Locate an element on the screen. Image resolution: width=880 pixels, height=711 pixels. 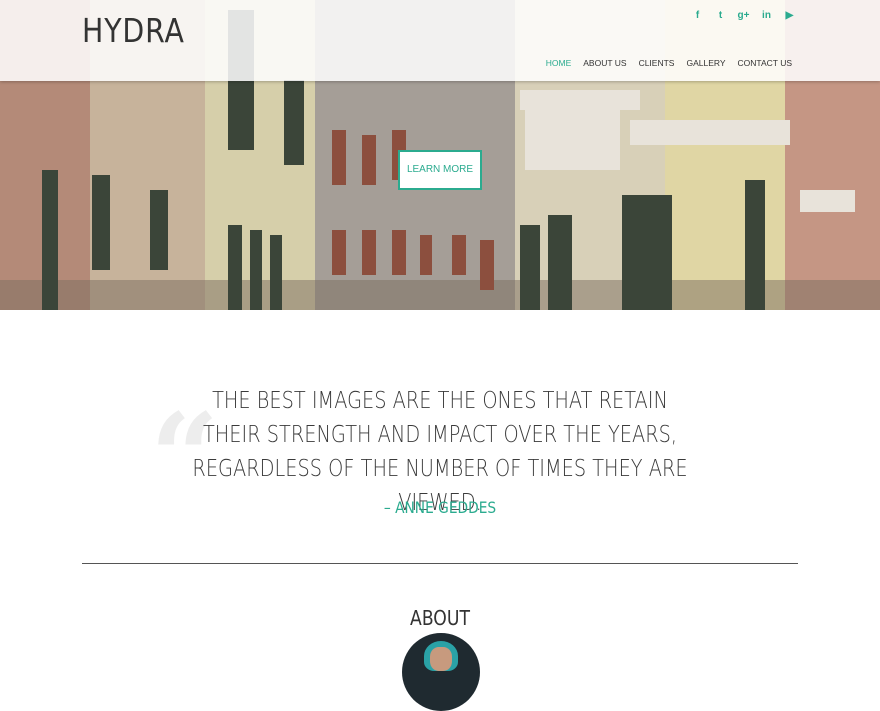
nav-contact: CONTACT US is located at coordinates (765, 63).